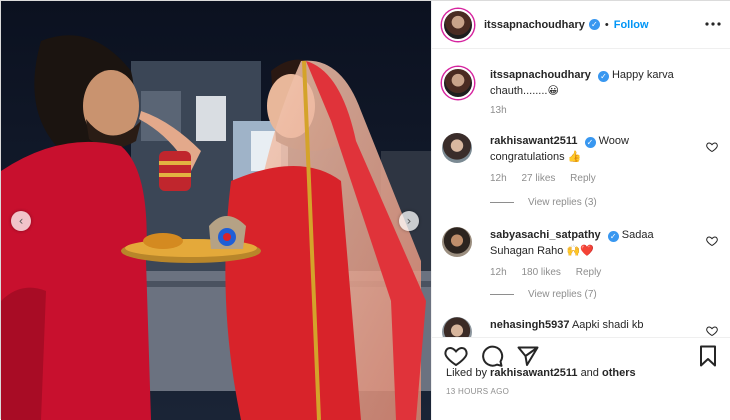  What do you see at coordinates (562, 202) in the screenshot?
I see `view-replies-label: View replies (3)` at bounding box center [562, 202].